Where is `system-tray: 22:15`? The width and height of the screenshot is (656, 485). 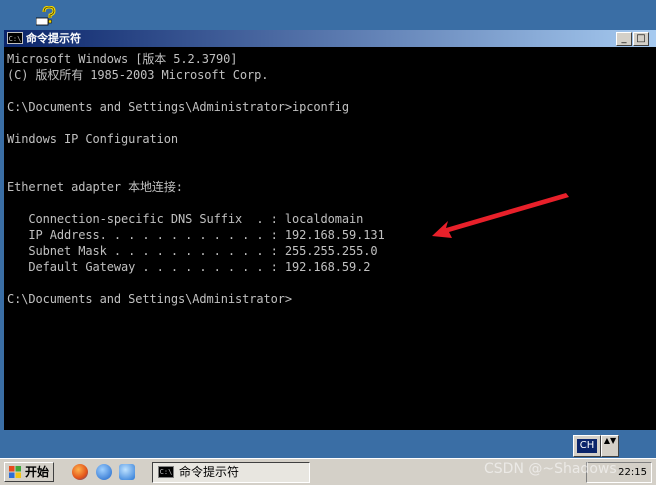
system-tray: 22:15 is located at coordinates (619, 472).